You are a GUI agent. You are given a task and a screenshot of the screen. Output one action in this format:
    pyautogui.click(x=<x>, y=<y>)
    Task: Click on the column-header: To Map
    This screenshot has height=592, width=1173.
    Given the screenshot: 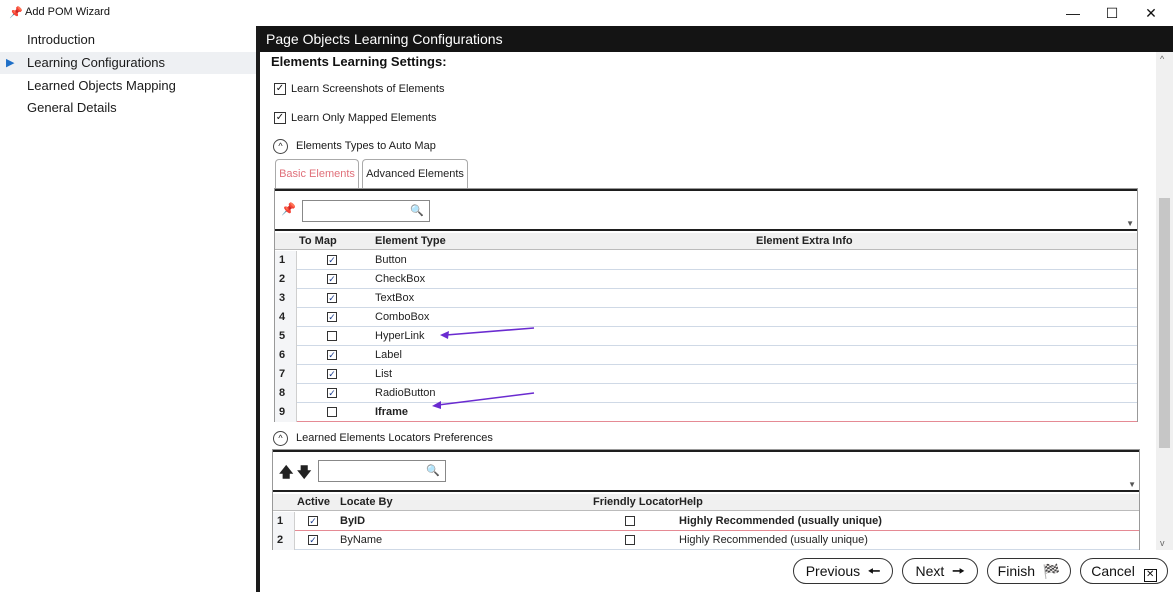 What is the action you would take?
    pyautogui.click(x=318, y=241)
    